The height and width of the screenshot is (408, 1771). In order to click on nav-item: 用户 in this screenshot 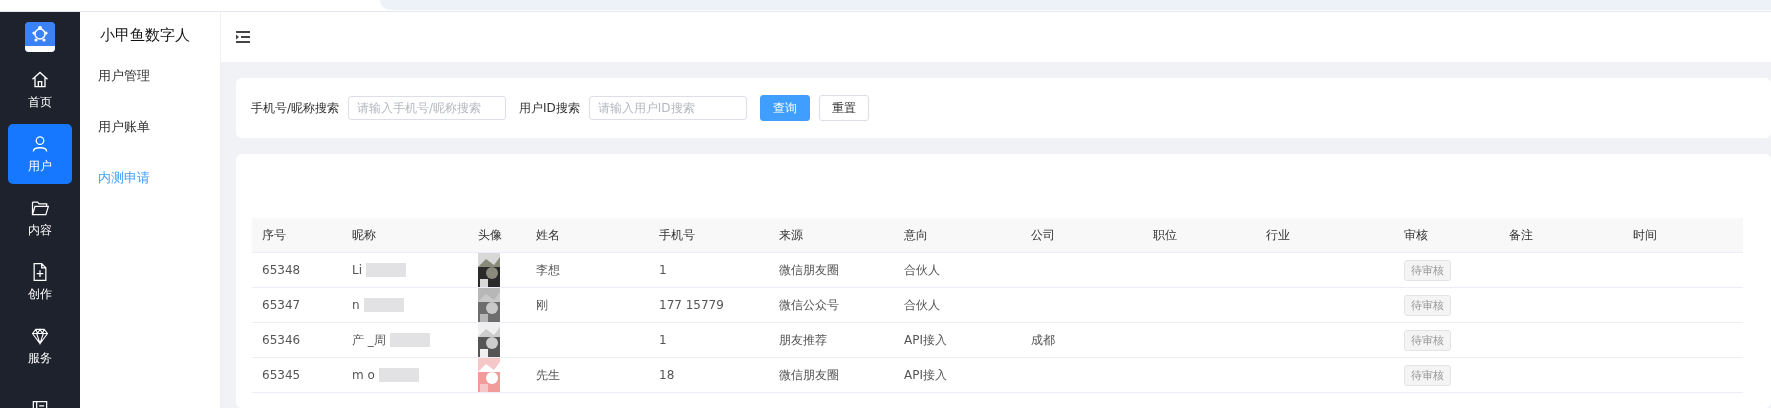, I will do `click(40, 154)`.